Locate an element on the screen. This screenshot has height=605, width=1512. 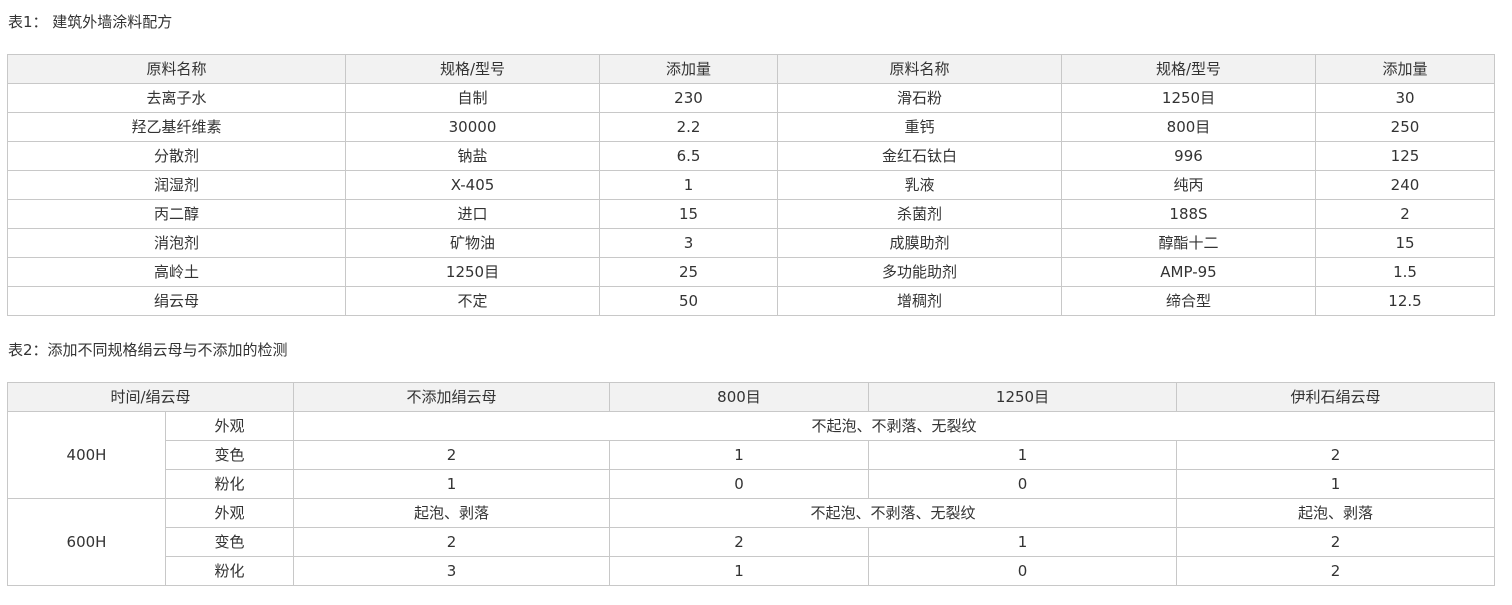
table-row: 丙二醇 进口 15 杀菌剂 188S 2 is located at coordinates (751, 214).